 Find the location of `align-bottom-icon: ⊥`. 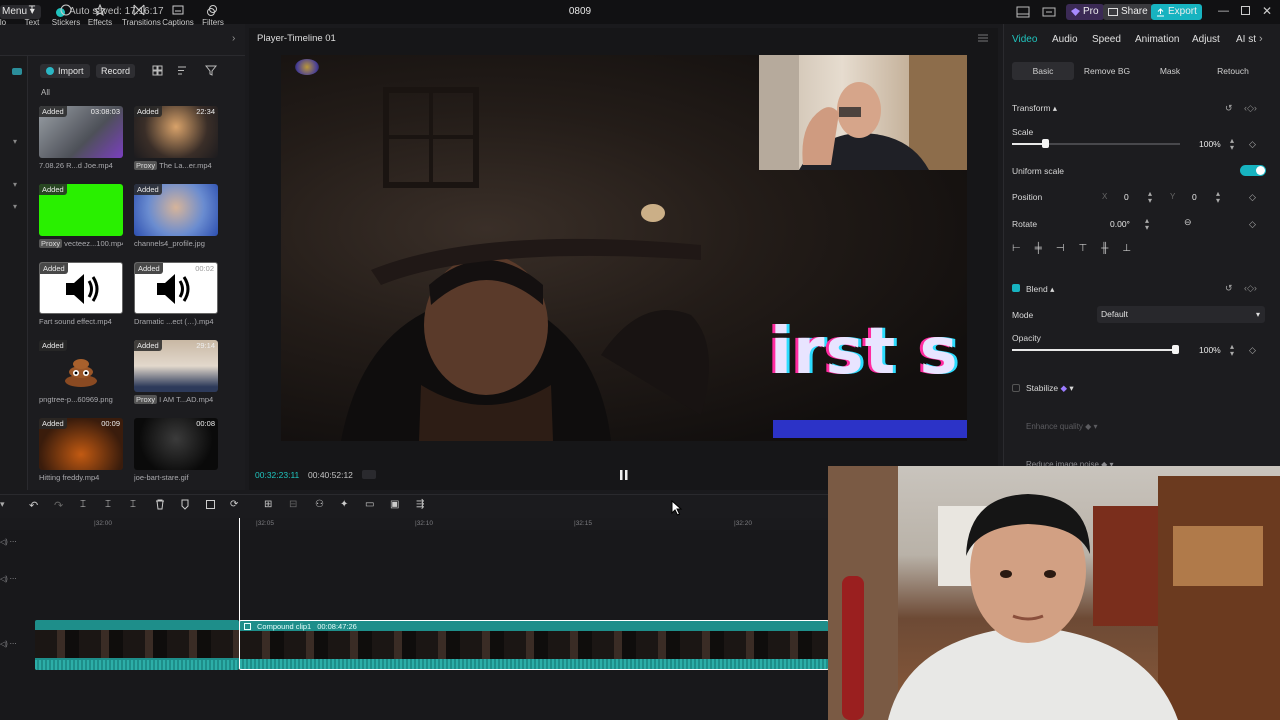

align-bottom-icon: ⊥ is located at coordinates (1126, 248).